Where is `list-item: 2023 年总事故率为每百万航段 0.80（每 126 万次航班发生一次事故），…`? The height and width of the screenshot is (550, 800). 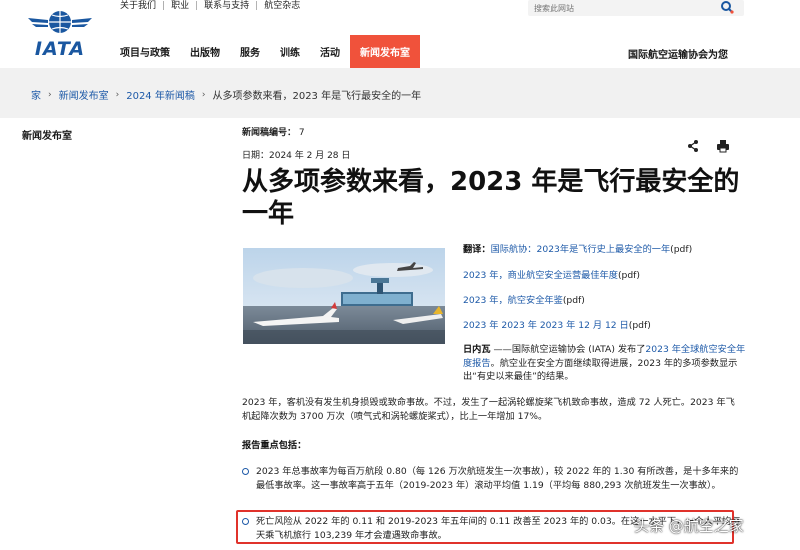
list-item: 2023 年总事故率为每百万航段 0.80（每 126 万次航班发生一次事故），… is located at coordinates (492, 478).